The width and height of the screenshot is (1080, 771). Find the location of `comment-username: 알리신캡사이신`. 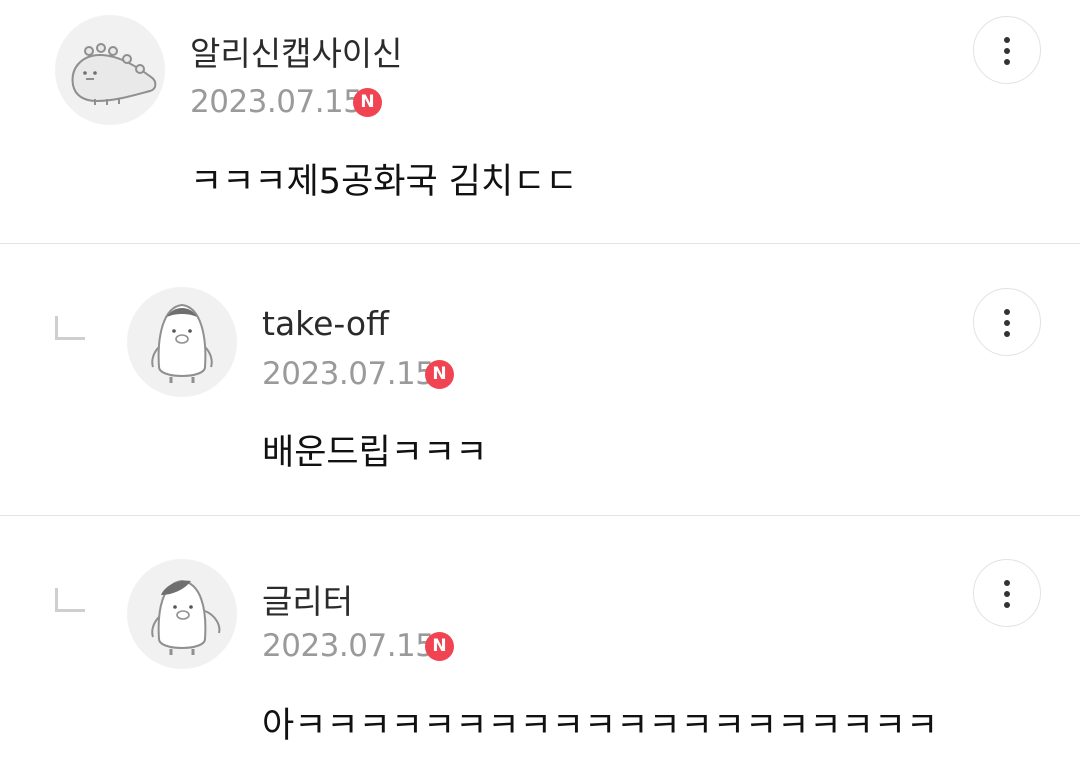

comment-username: 알리신캡사이신 is located at coordinates (296, 51).